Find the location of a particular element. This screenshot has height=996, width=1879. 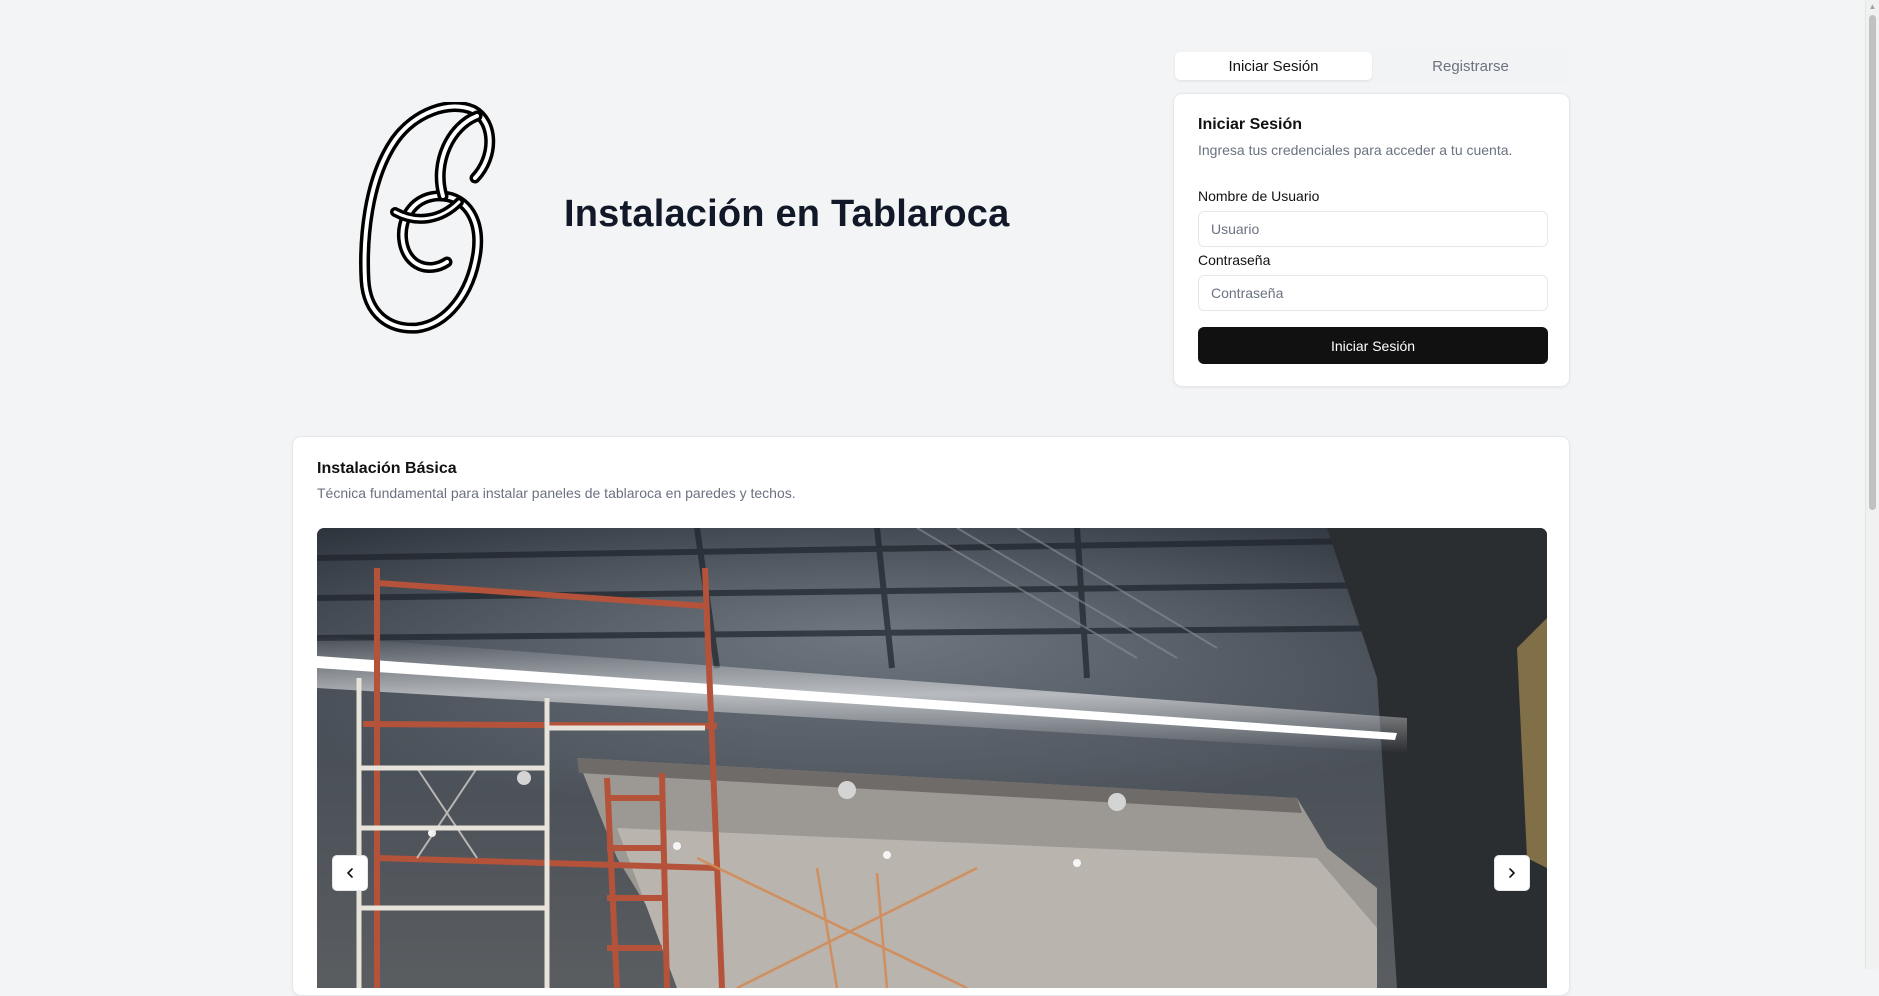

username-input is located at coordinates (1373, 229).